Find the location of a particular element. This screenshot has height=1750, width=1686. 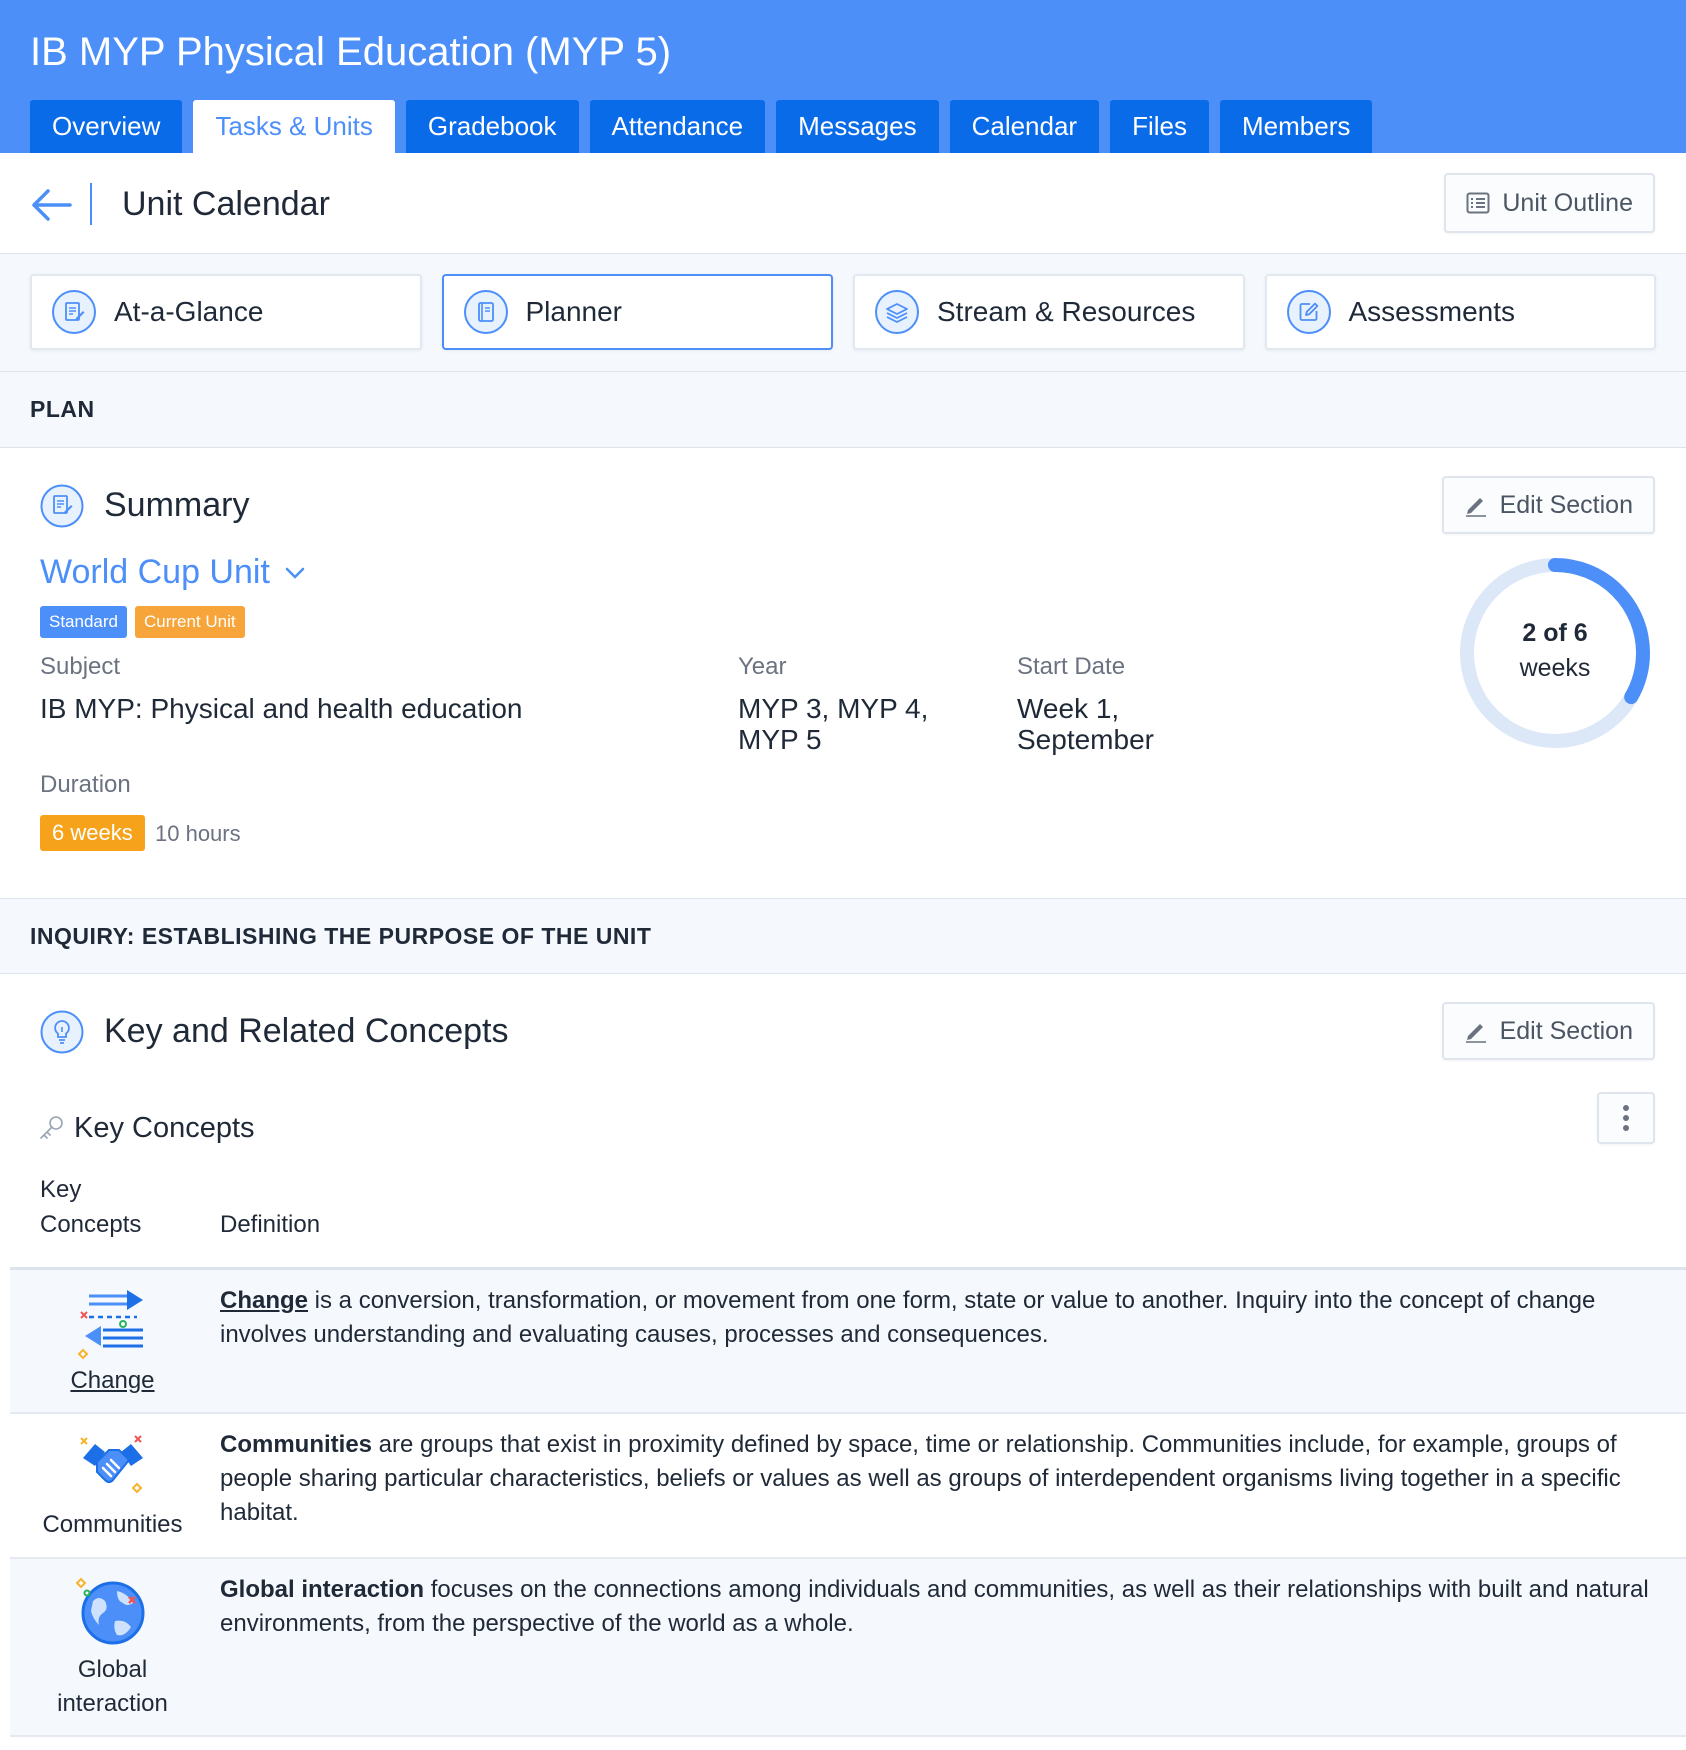

tab-gradebook: Gradebook is located at coordinates (492, 126).